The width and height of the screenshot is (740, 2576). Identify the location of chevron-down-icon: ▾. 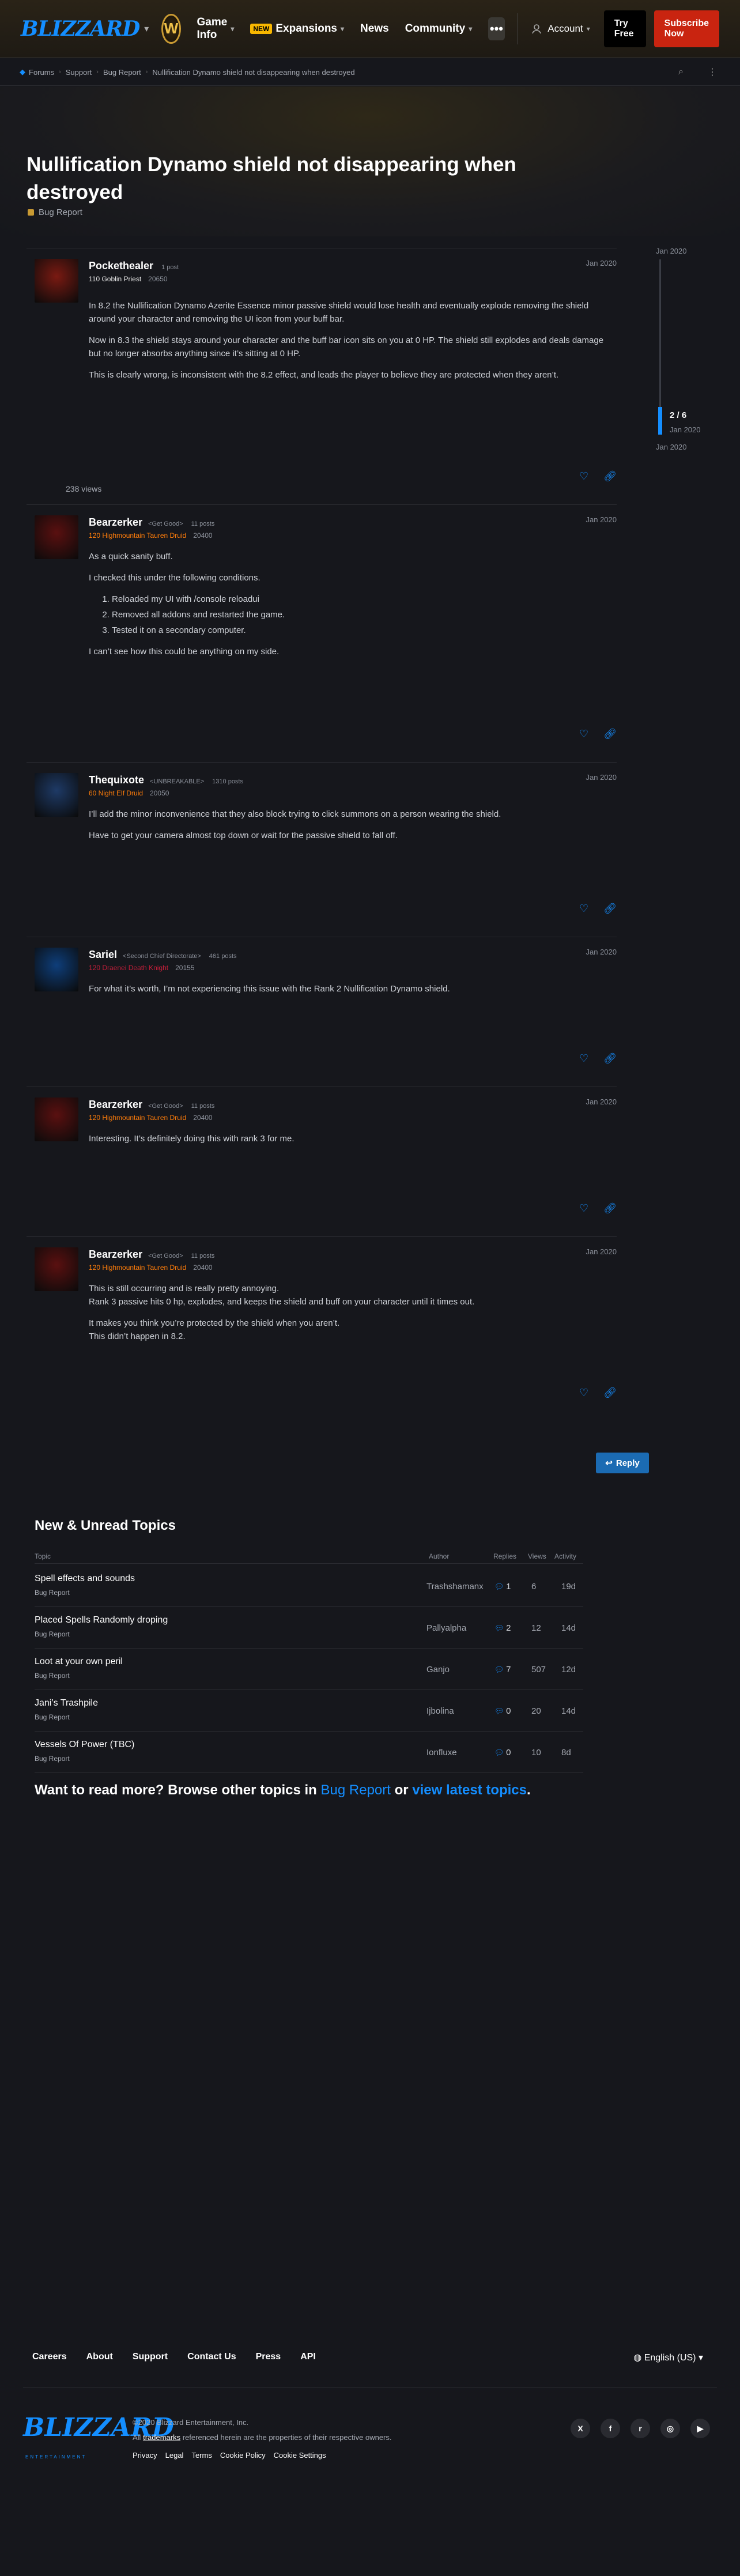
(146, 29).